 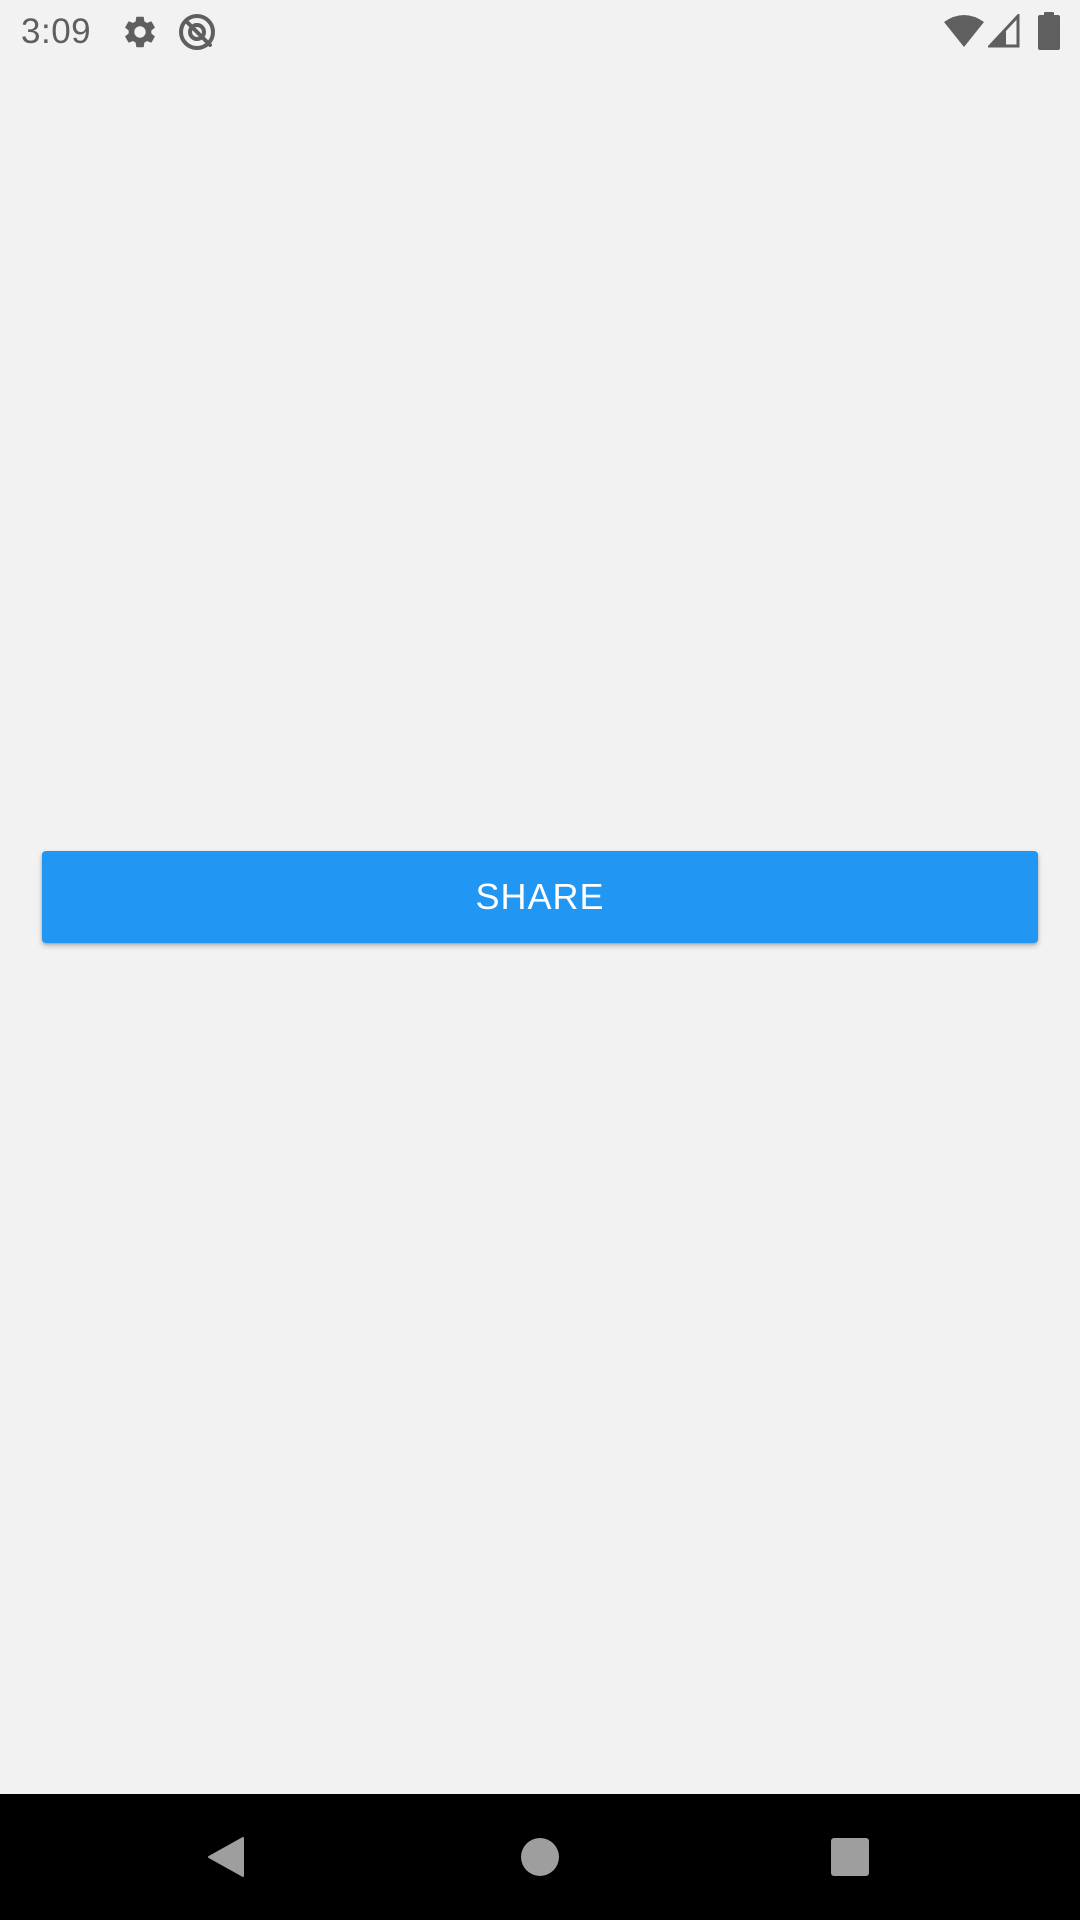 I want to click on vpn-icon, so click(x=197, y=32).